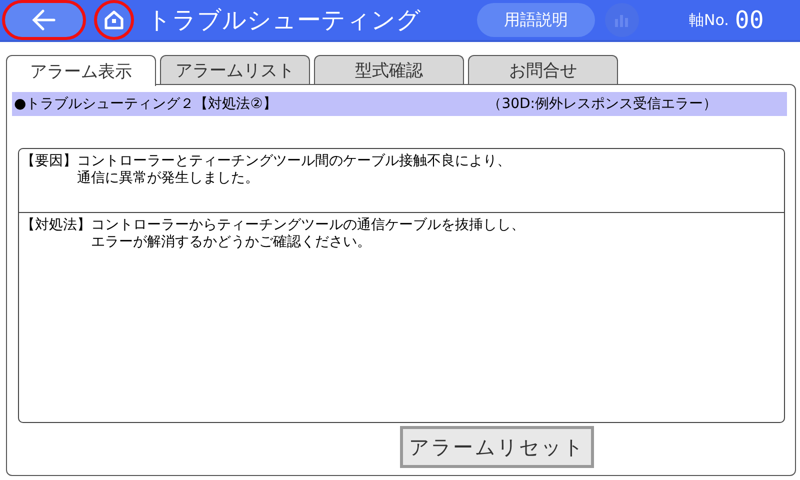  I want to click on section-text-line: コントローラーからティーチングツールの通信ケーブルを抜挿しし、, so click(308, 225).